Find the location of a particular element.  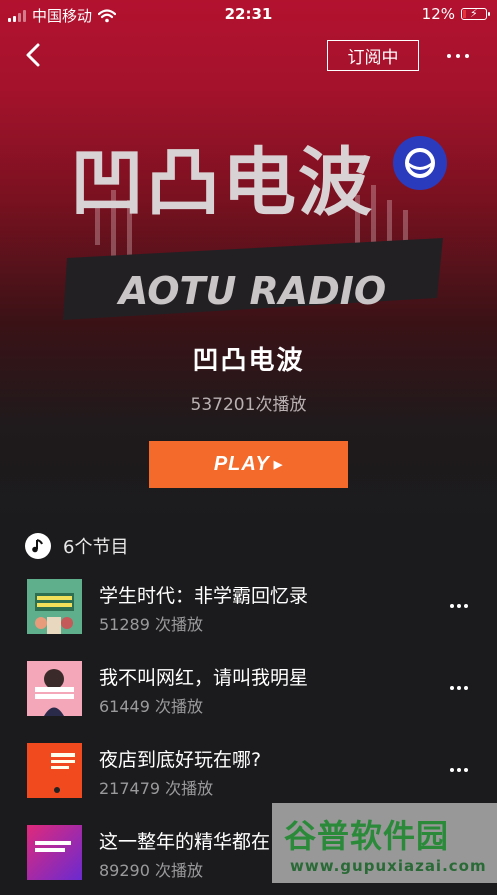

episode-play-count: 61449 次播放 is located at coordinates (151, 706).